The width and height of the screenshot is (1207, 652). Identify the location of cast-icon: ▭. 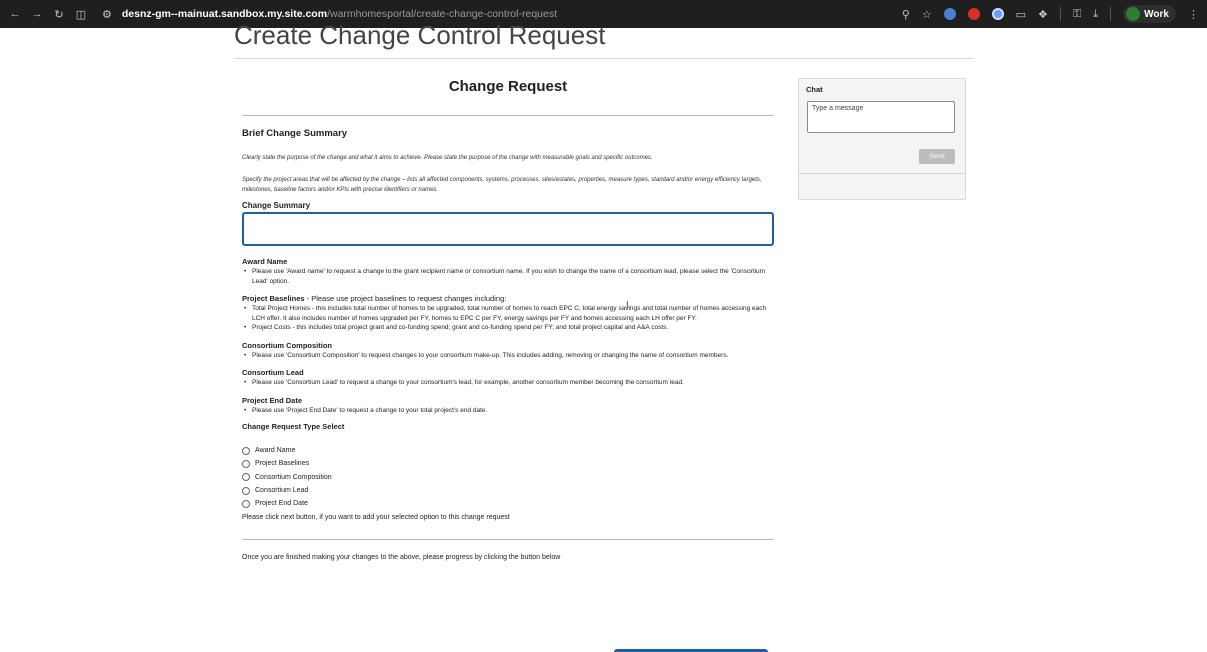
(1021, 14).